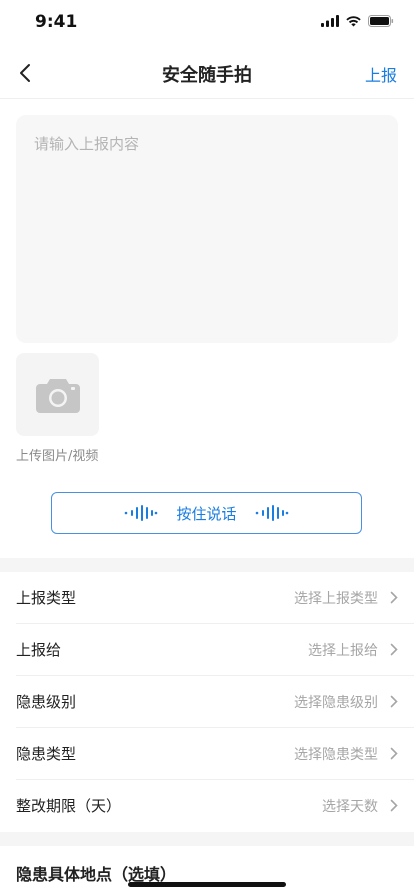 The image size is (414, 896). Describe the element at coordinates (46, 702) in the screenshot. I see `form-row-label: 隐患级别` at that location.